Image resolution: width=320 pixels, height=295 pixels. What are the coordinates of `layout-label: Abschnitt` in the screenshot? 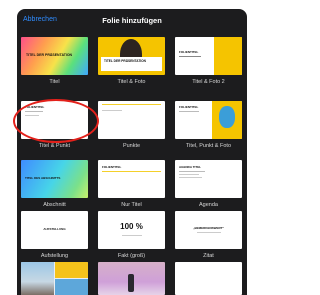 It's located at (54, 205).